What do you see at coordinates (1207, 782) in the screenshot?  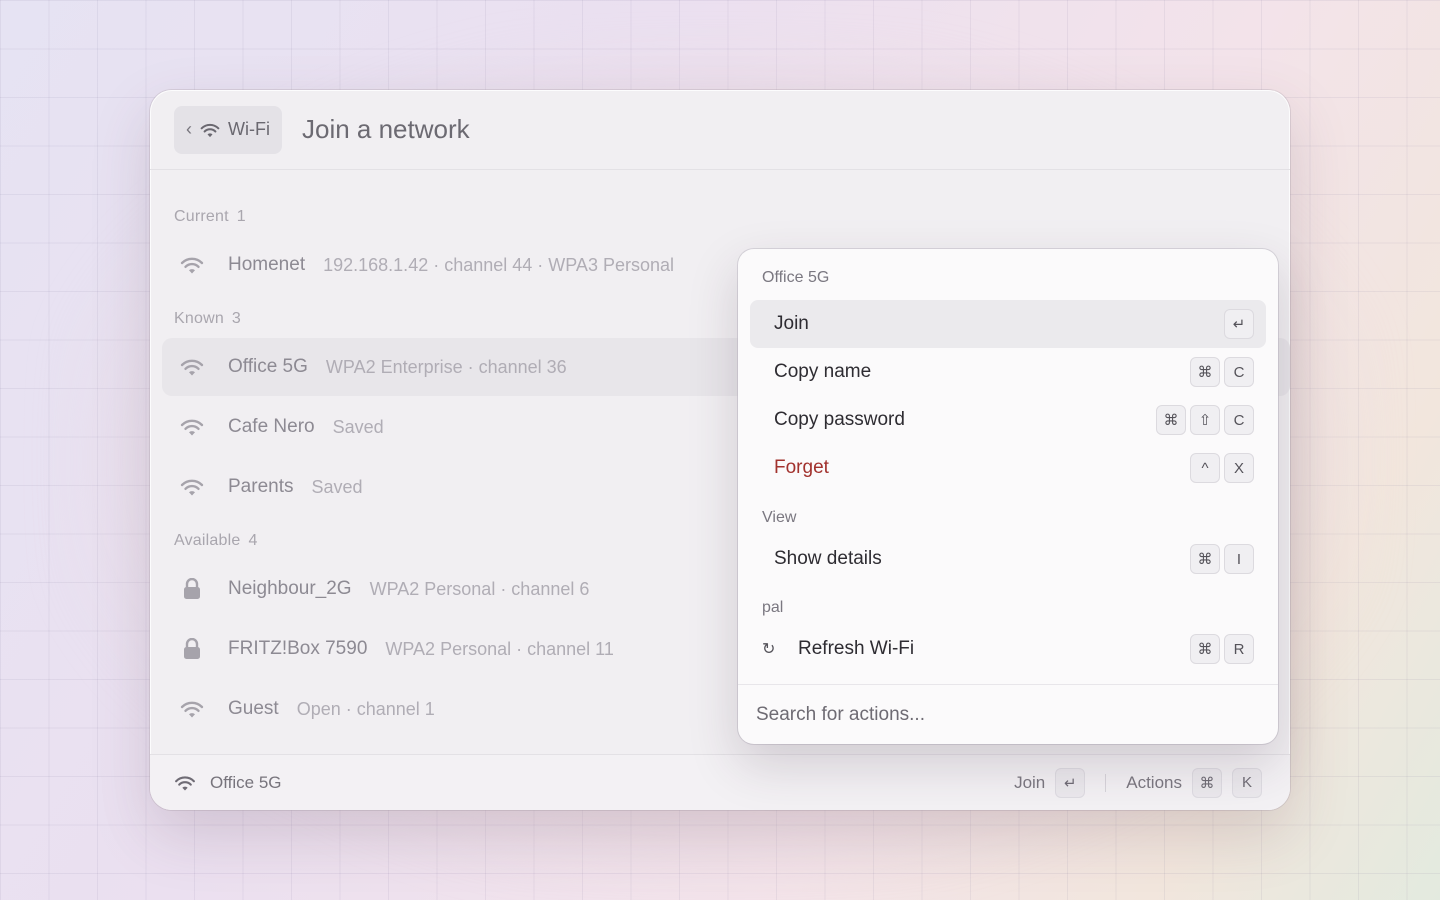 I see `footer-actions-key: ⌘` at bounding box center [1207, 782].